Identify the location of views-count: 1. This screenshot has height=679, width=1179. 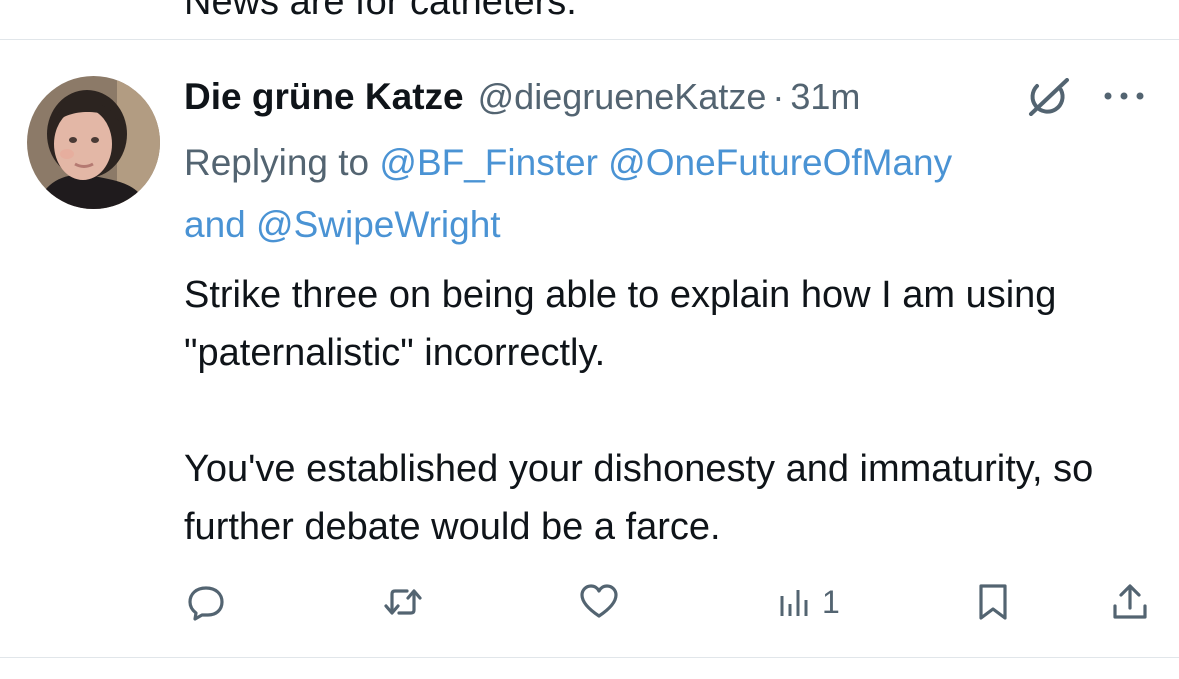
(831, 601).